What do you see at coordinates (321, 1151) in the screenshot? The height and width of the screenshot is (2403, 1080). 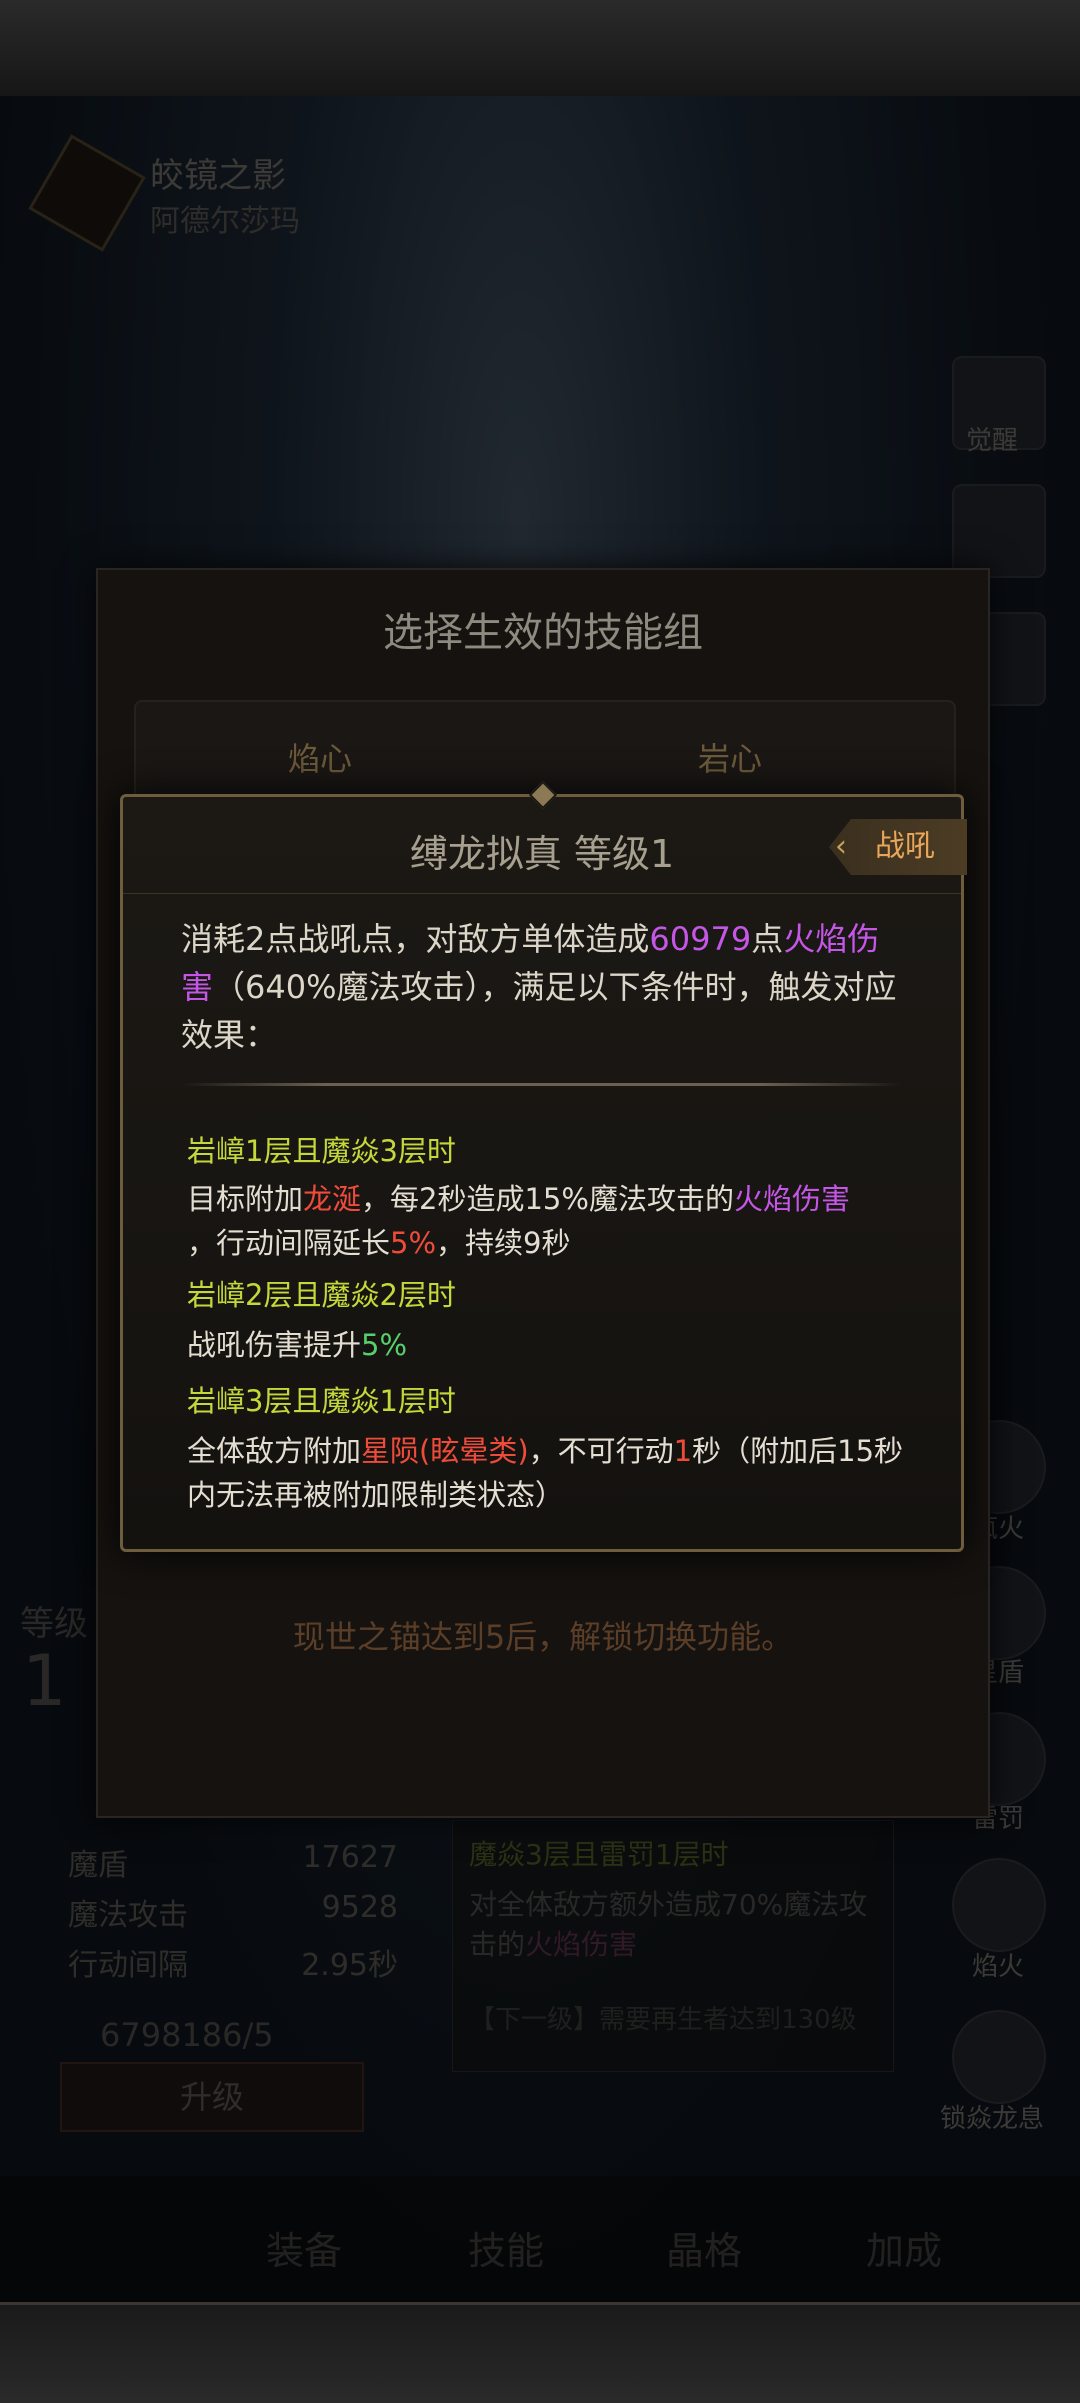 I see `effect-condition-1: 岩嶂1层且魔焱3层时` at bounding box center [321, 1151].